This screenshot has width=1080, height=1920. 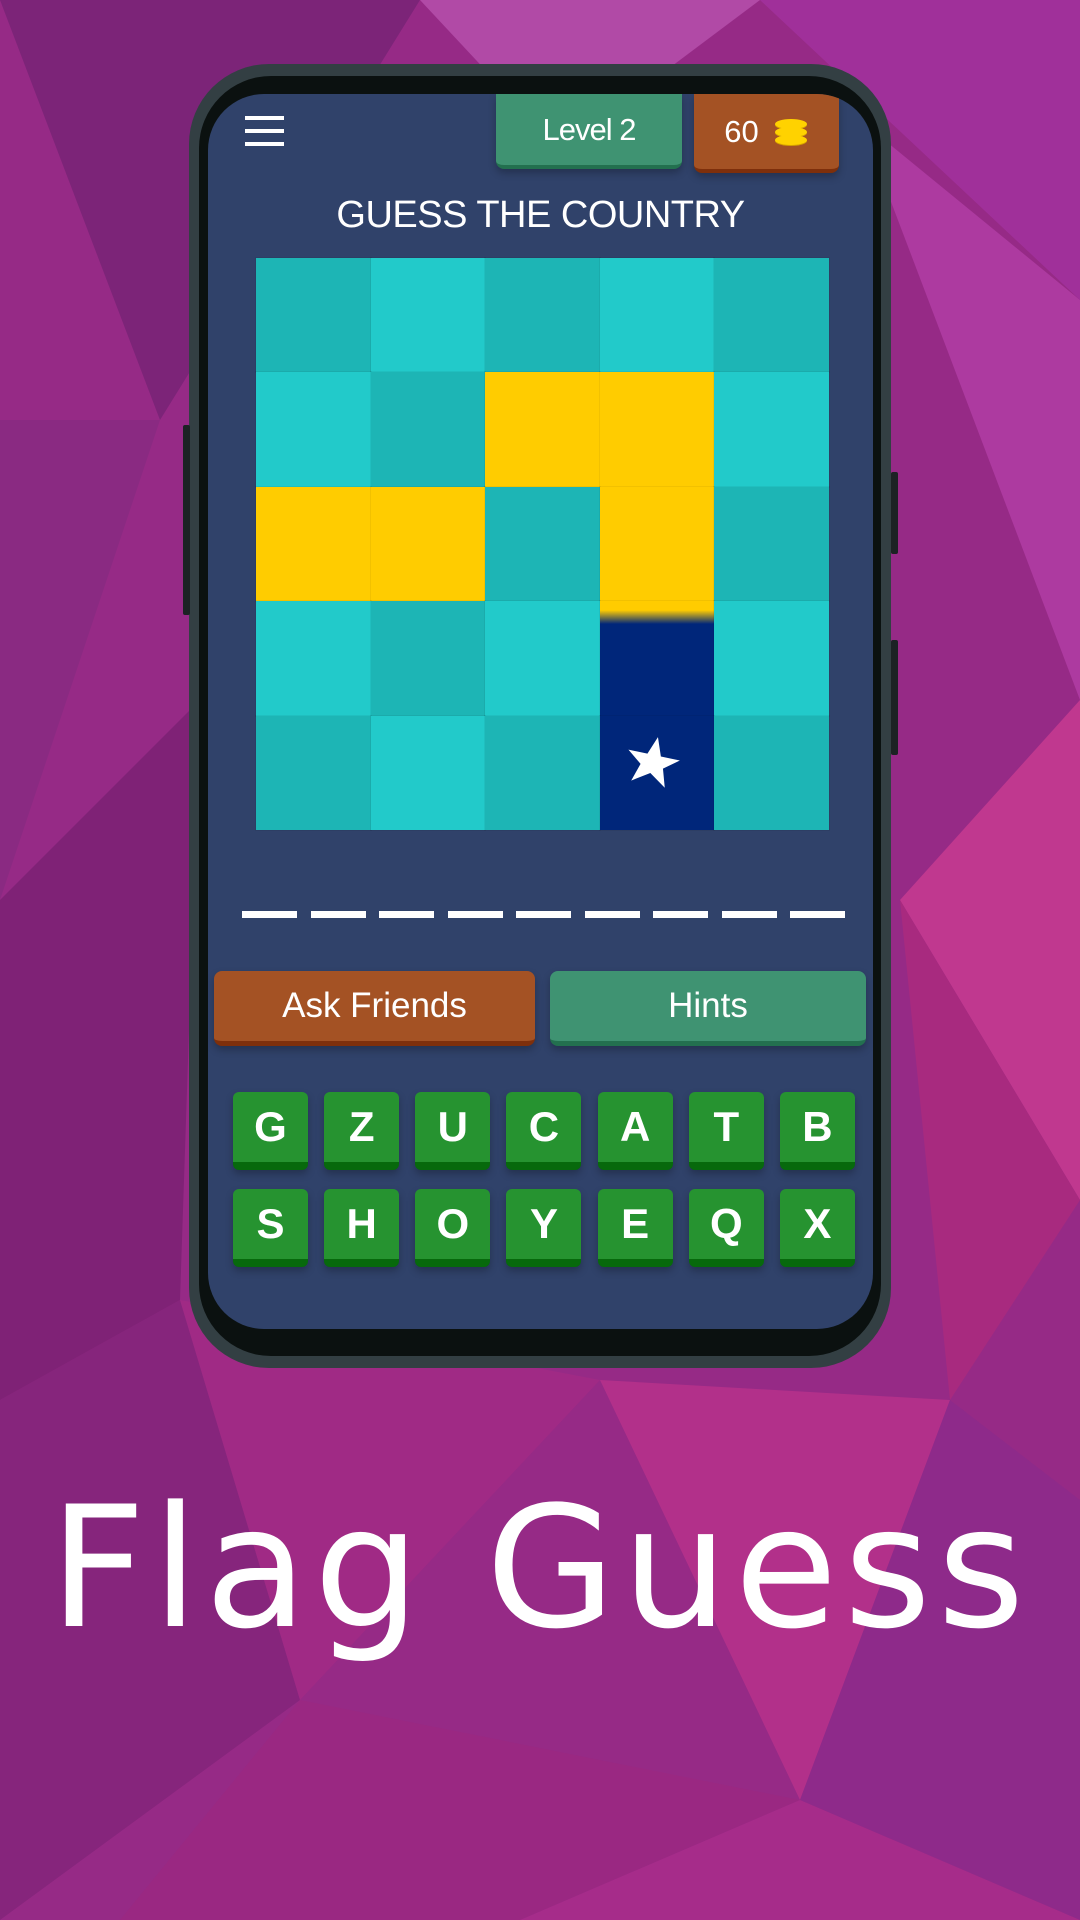 What do you see at coordinates (726, 1228) in the screenshot?
I see `letter-key: Q` at bounding box center [726, 1228].